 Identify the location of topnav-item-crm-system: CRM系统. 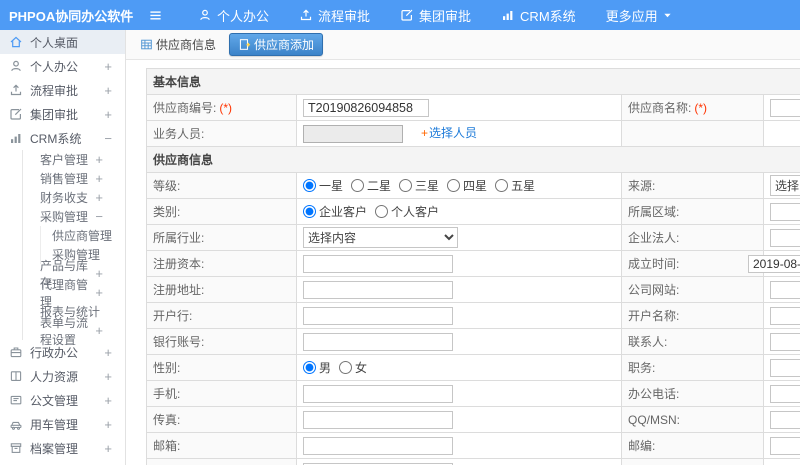
(538, 15).